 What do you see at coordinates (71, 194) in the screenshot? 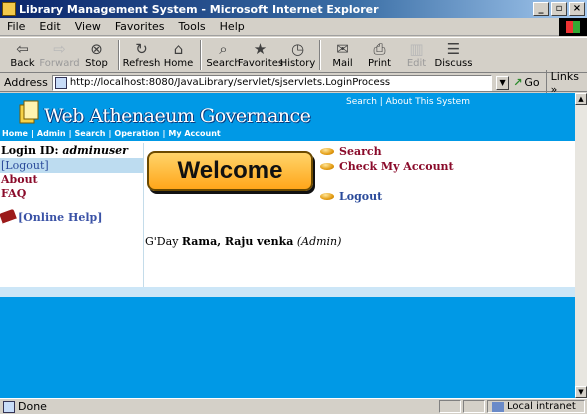
I see `sidebar-faq-link: FAQ` at bounding box center [71, 194].